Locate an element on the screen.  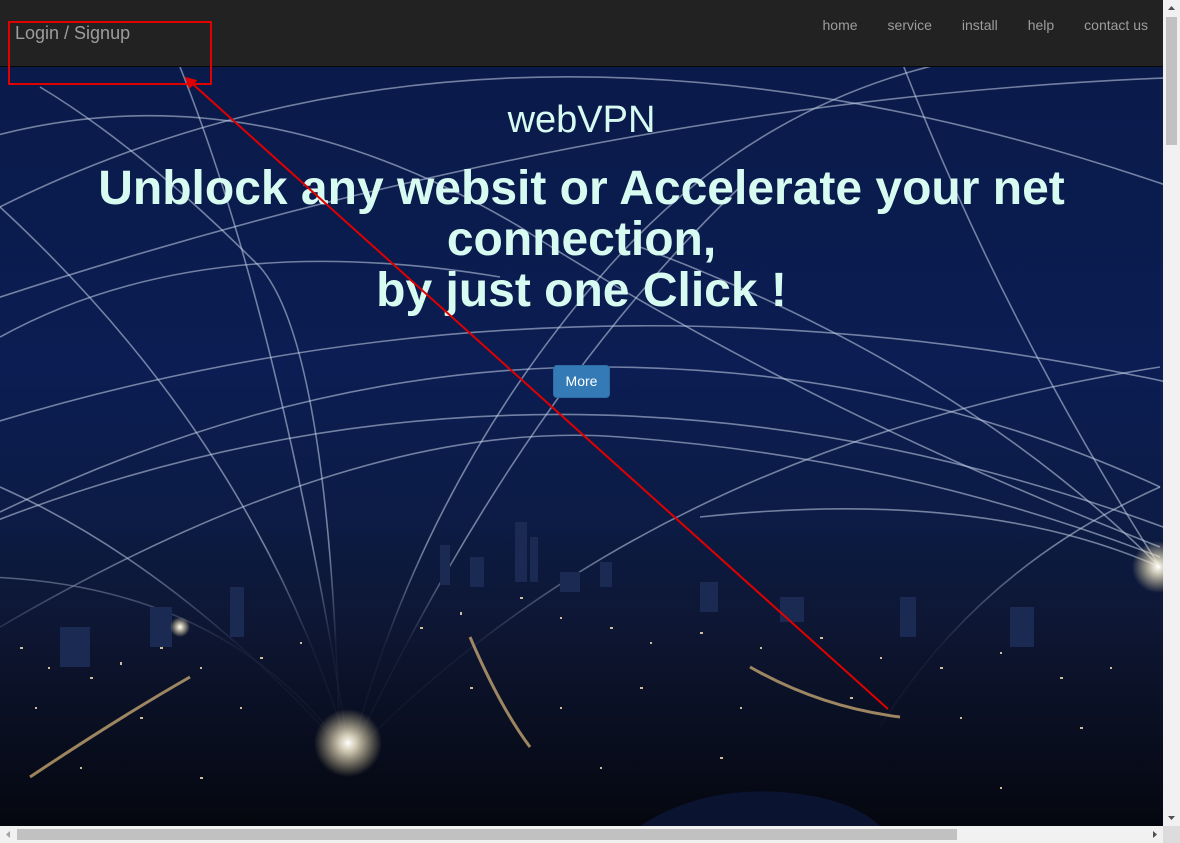
nav-link-help: help is located at coordinates (1041, 25).